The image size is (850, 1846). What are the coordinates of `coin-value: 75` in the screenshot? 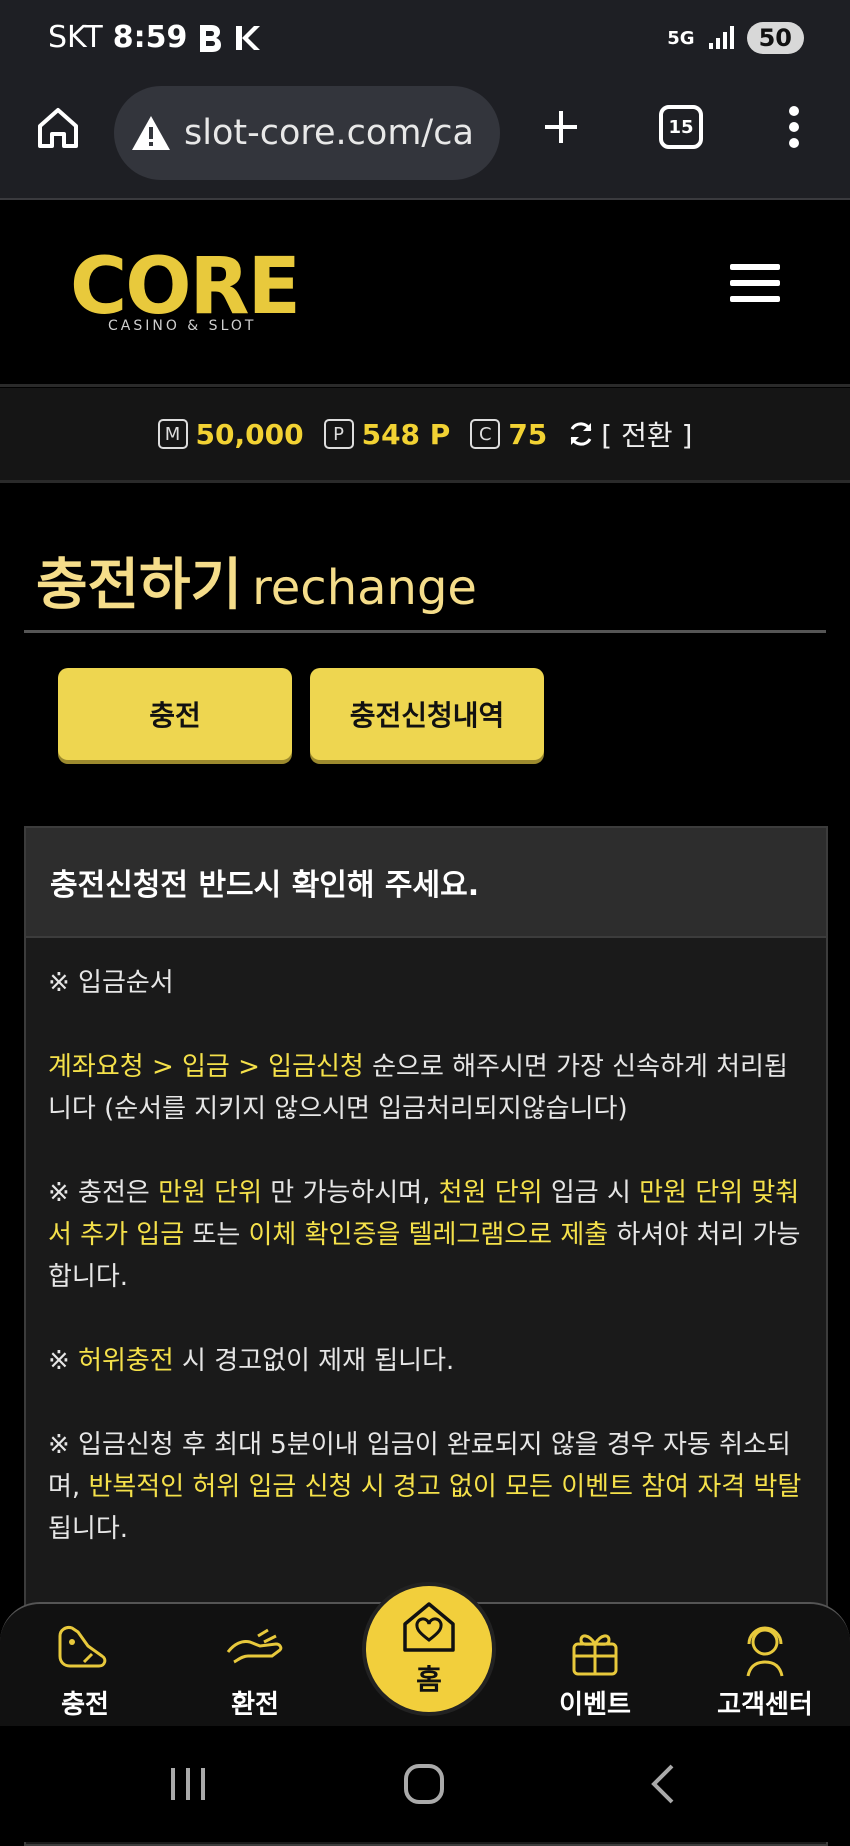 It's located at (528, 434).